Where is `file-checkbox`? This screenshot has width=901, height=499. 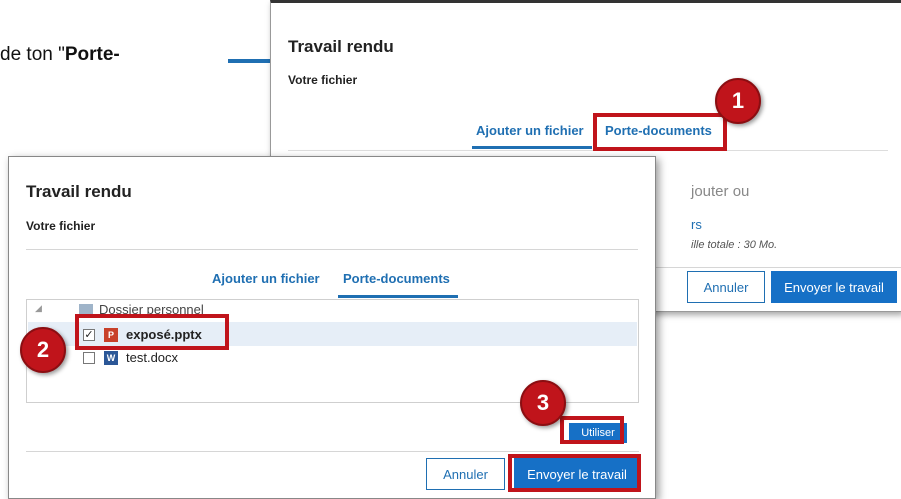 file-checkbox is located at coordinates (89, 358).